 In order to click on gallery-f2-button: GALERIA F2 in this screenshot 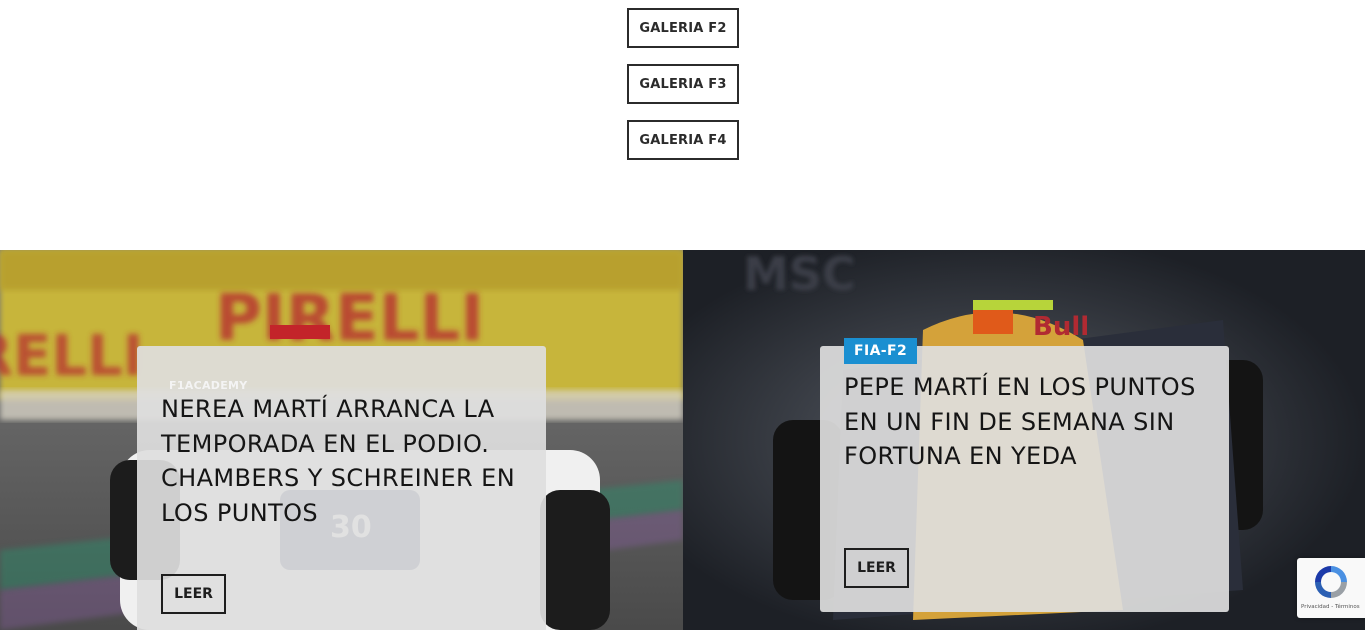, I will do `click(683, 28)`.